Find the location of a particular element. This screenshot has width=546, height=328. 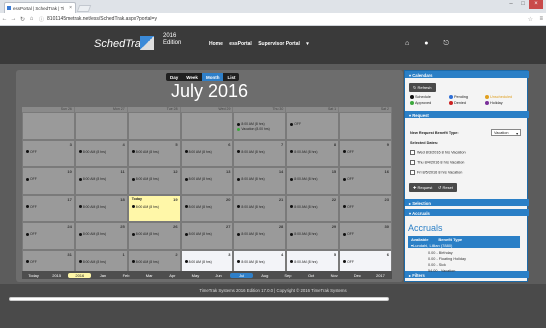

date-checkbox is located at coordinates (412, 172).